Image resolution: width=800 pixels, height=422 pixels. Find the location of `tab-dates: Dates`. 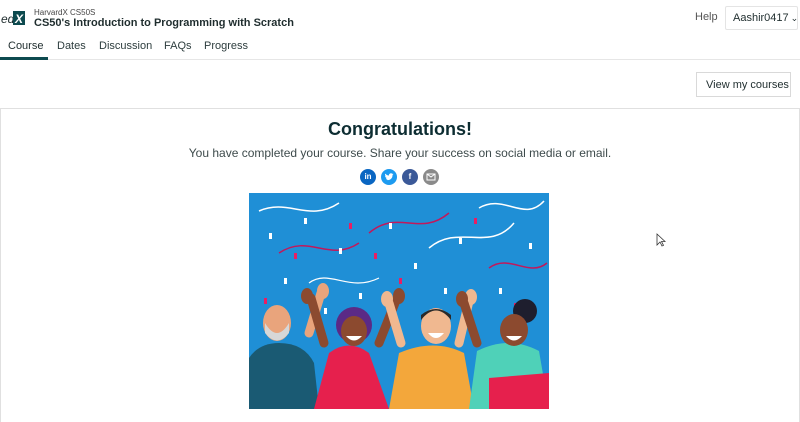

tab-dates: Dates is located at coordinates (71, 46).